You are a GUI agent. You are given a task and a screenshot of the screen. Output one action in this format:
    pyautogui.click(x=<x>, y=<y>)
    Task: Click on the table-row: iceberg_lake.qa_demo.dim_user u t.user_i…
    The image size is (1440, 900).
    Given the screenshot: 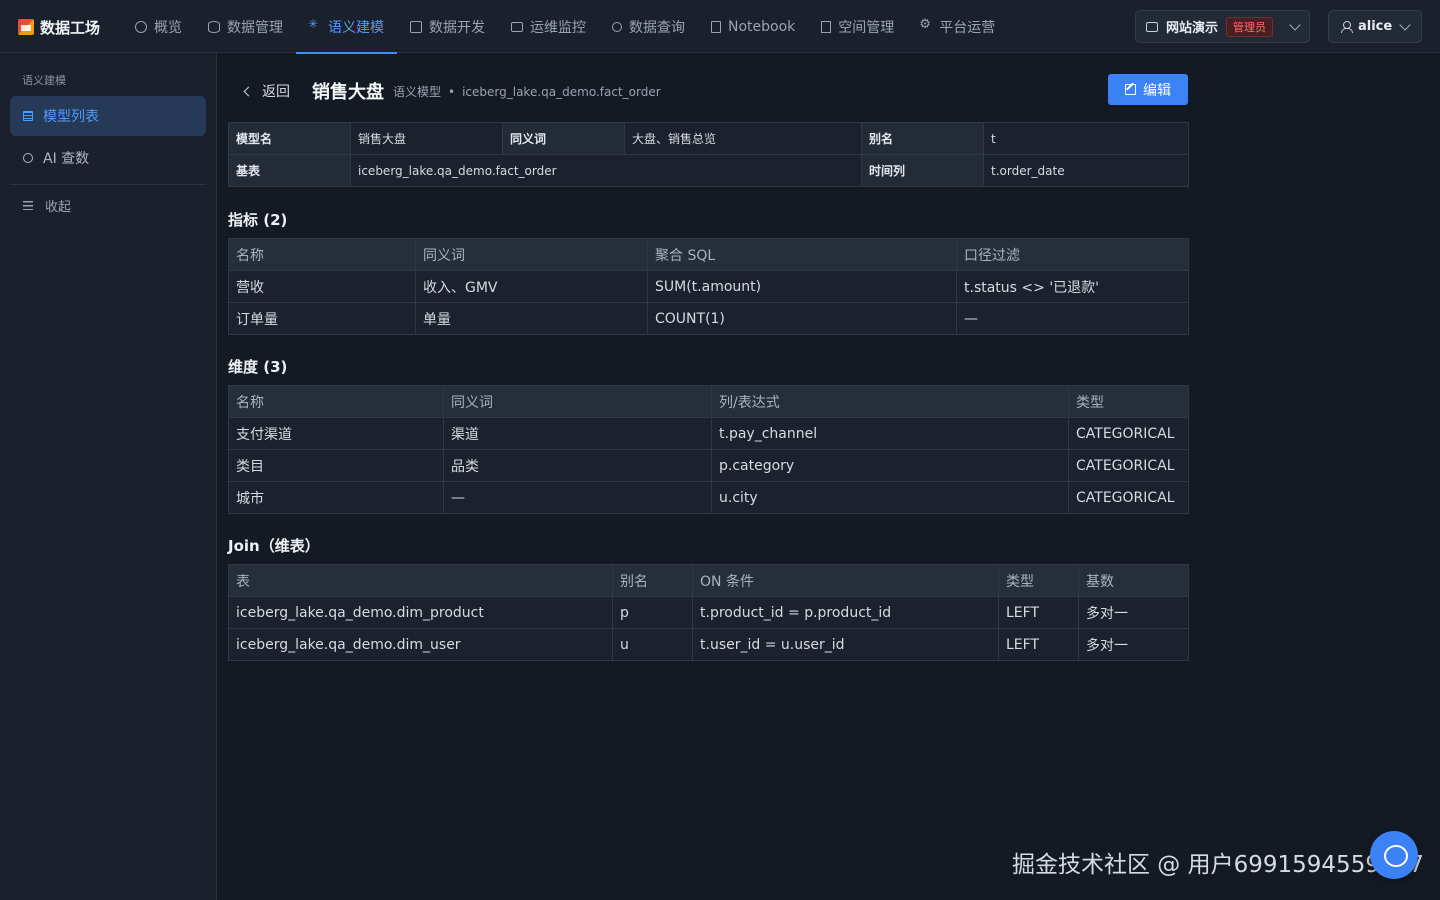 What is the action you would take?
    pyautogui.click(x=708, y=644)
    